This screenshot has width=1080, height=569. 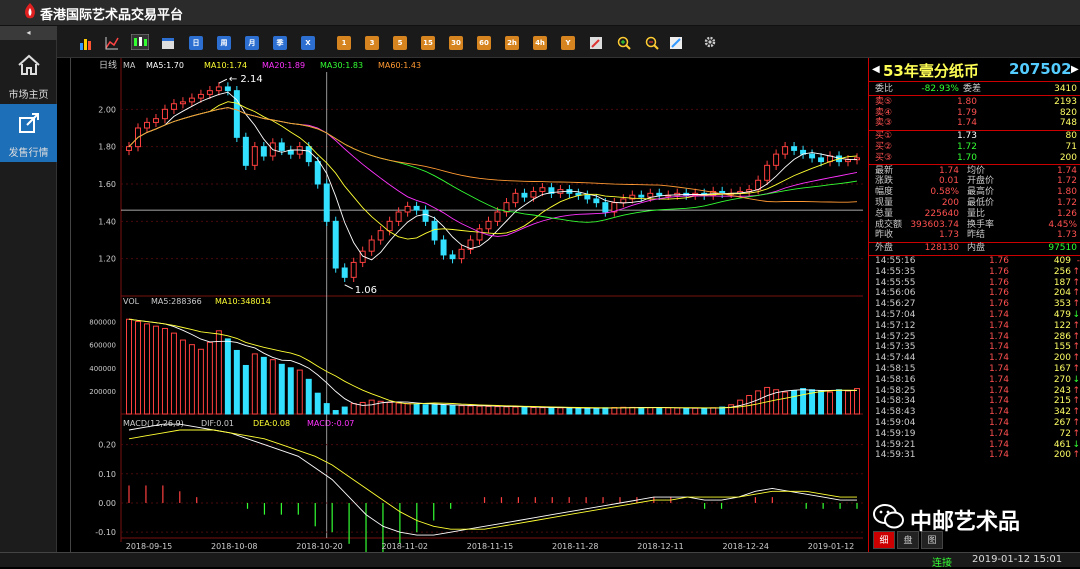 I want to click on period-1min-button: 1, so click(x=344, y=43).